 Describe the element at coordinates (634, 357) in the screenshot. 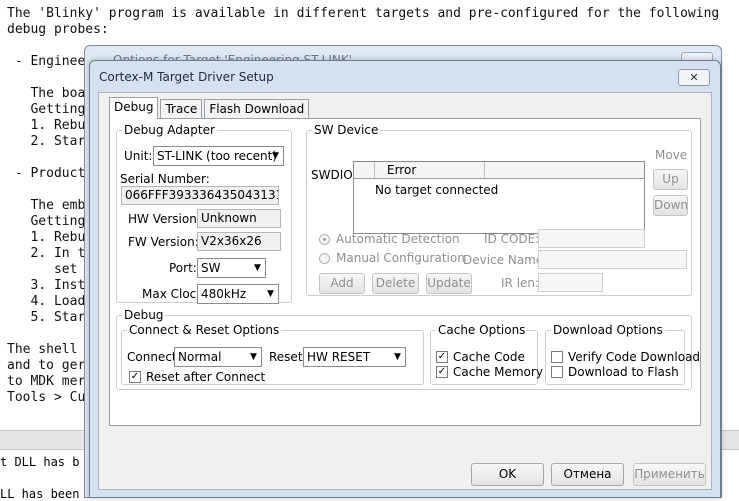

I see `verify-code-download-label: Verify Code Download` at that location.